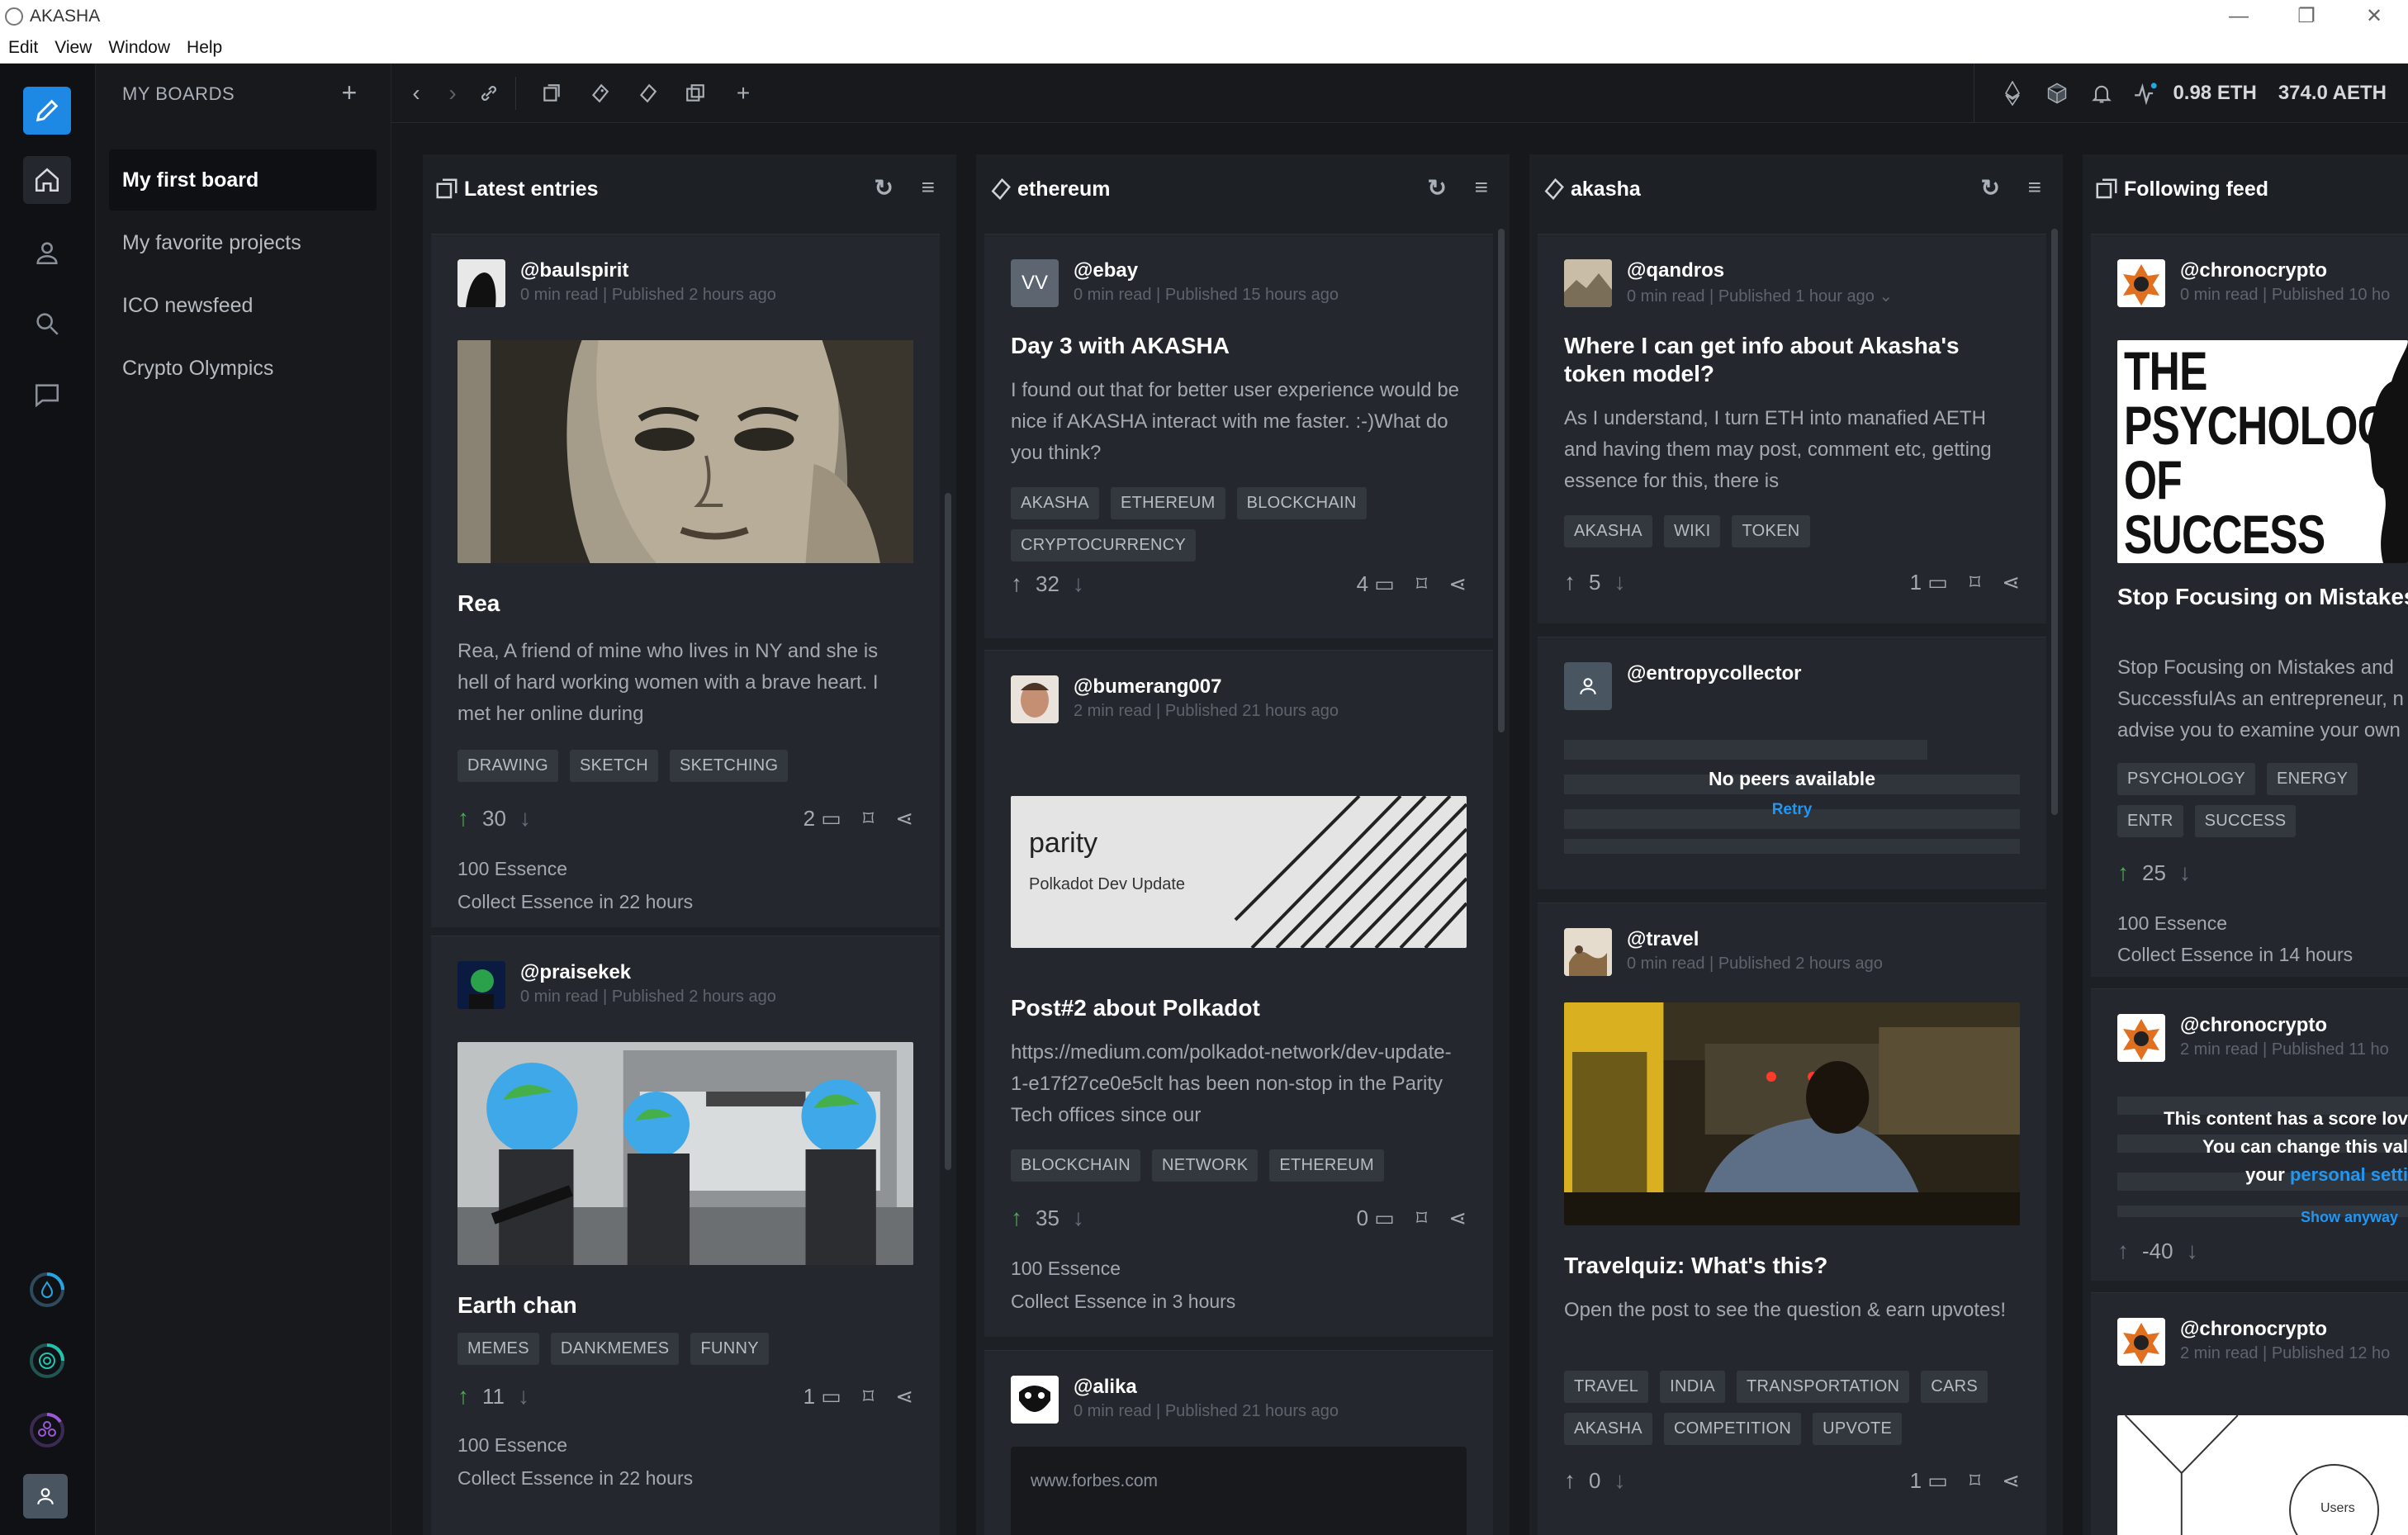 Image resolution: width=2408 pixels, height=1535 pixels. What do you see at coordinates (139, 48) in the screenshot?
I see `menu-window: Window` at bounding box center [139, 48].